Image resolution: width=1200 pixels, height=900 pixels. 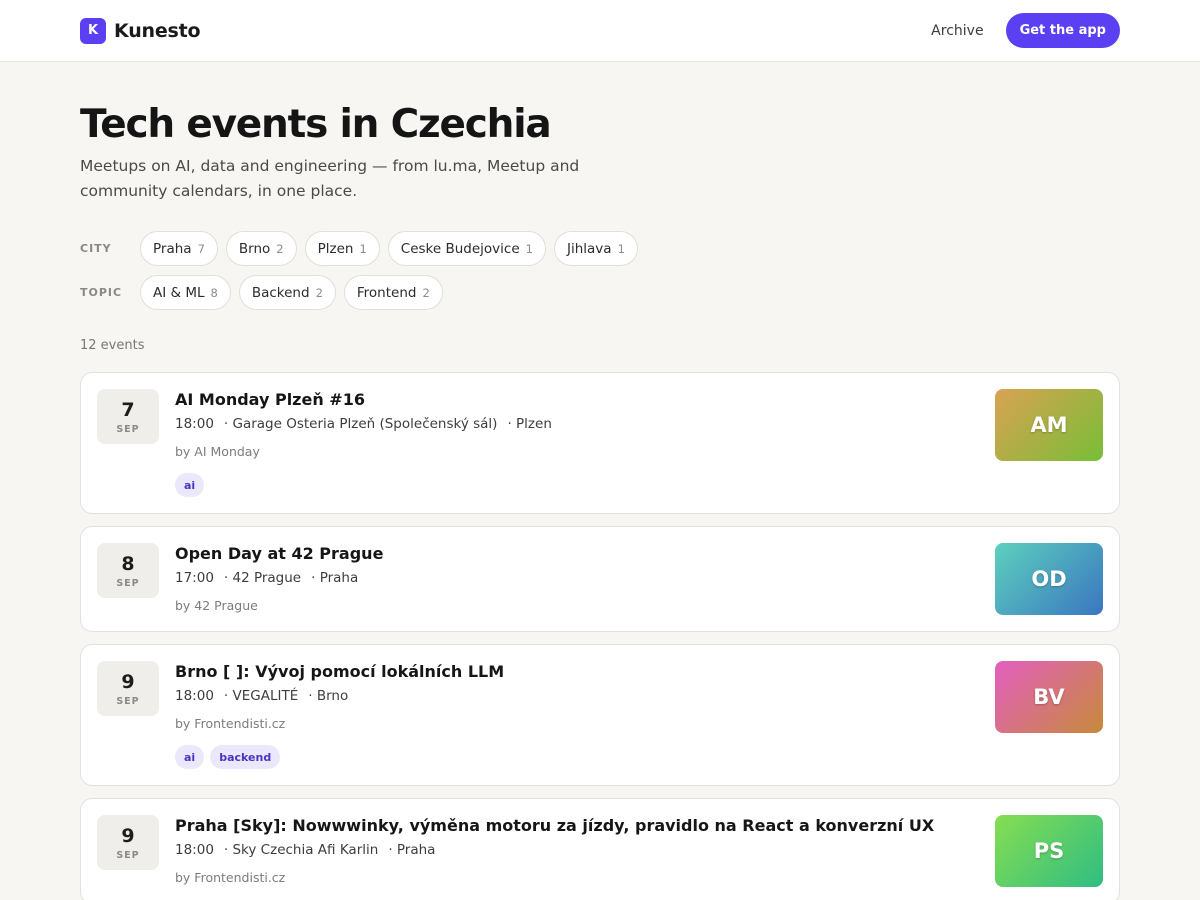 I want to click on brand-logo-icon: K, so click(x=93, y=30).